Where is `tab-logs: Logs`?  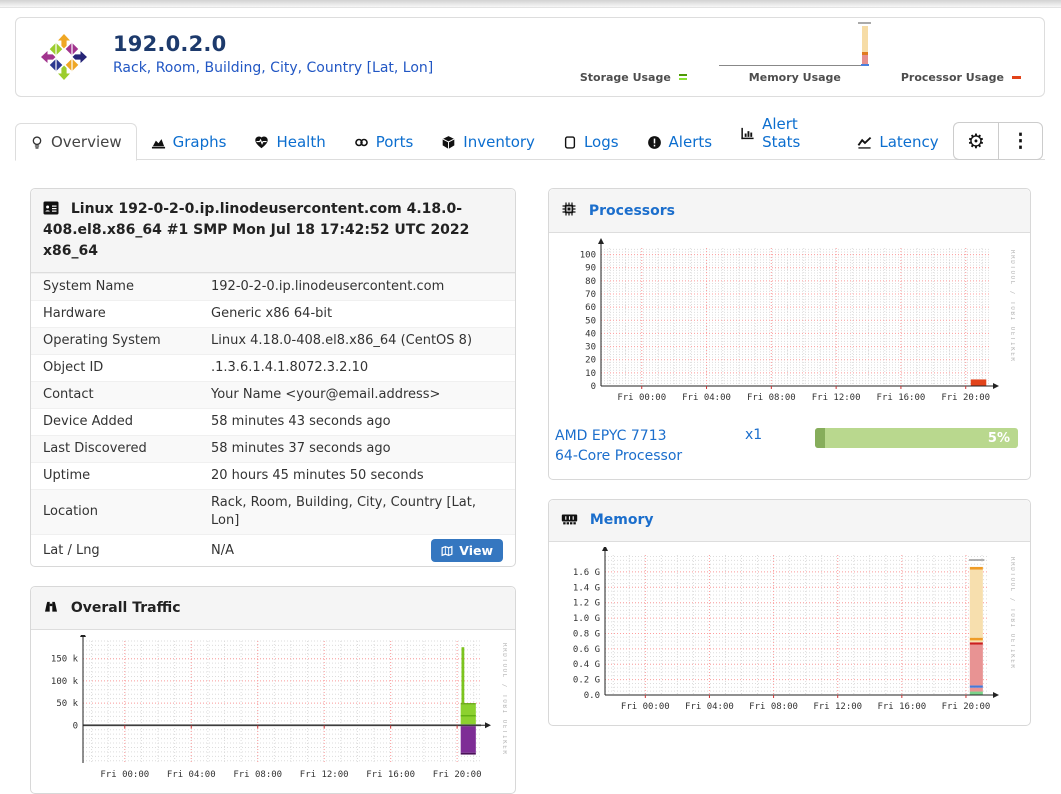
tab-logs: Logs is located at coordinates (591, 142).